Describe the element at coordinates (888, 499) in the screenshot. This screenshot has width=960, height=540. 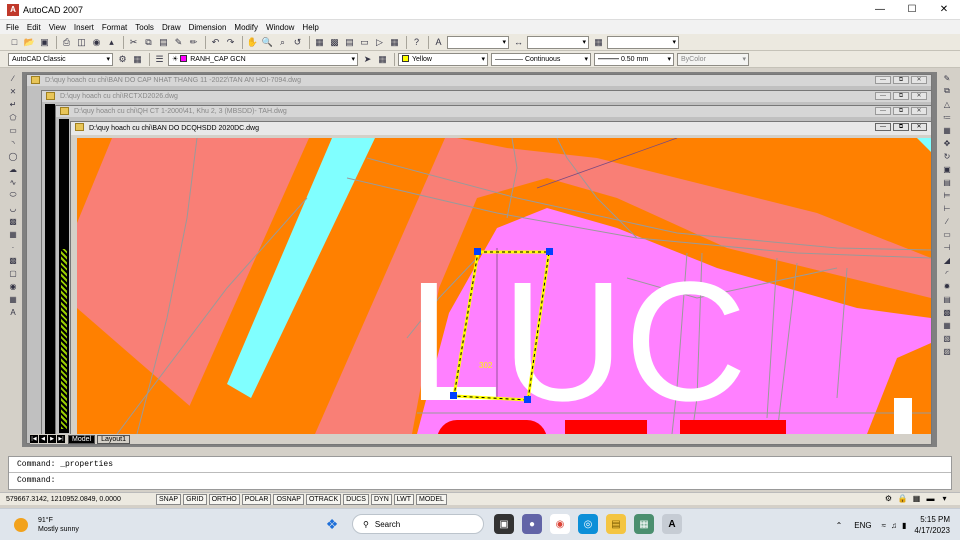
I see `communication-center-icon: ⚙` at that location.